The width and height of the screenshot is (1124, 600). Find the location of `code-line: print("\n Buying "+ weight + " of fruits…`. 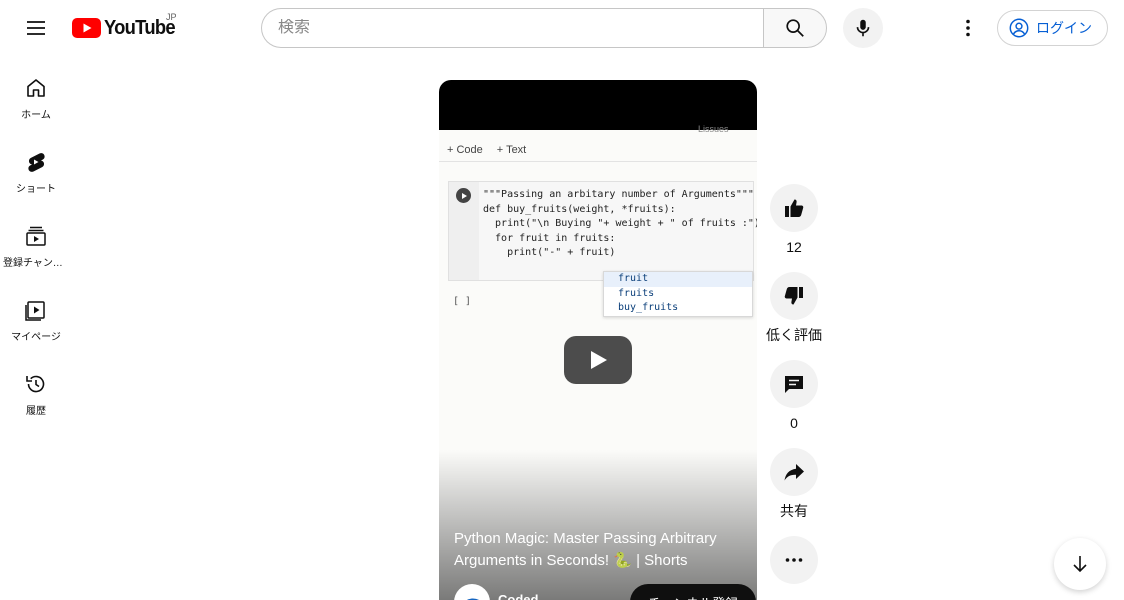

code-line: print("\n Buying "+ weight + " of fruits… is located at coordinates (620, 223).